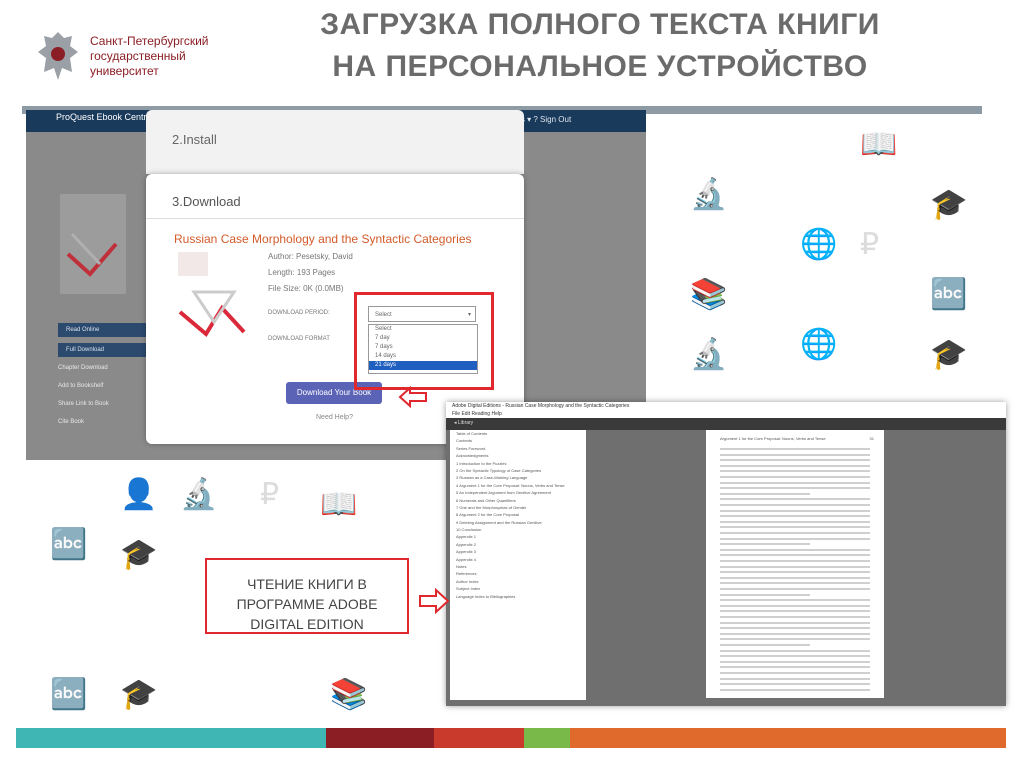 The image size is (1024, 767). What do you see at coordinates (335, 218) in the screenshot?
I see `dialog-divider` at bounding box center [335, 218].